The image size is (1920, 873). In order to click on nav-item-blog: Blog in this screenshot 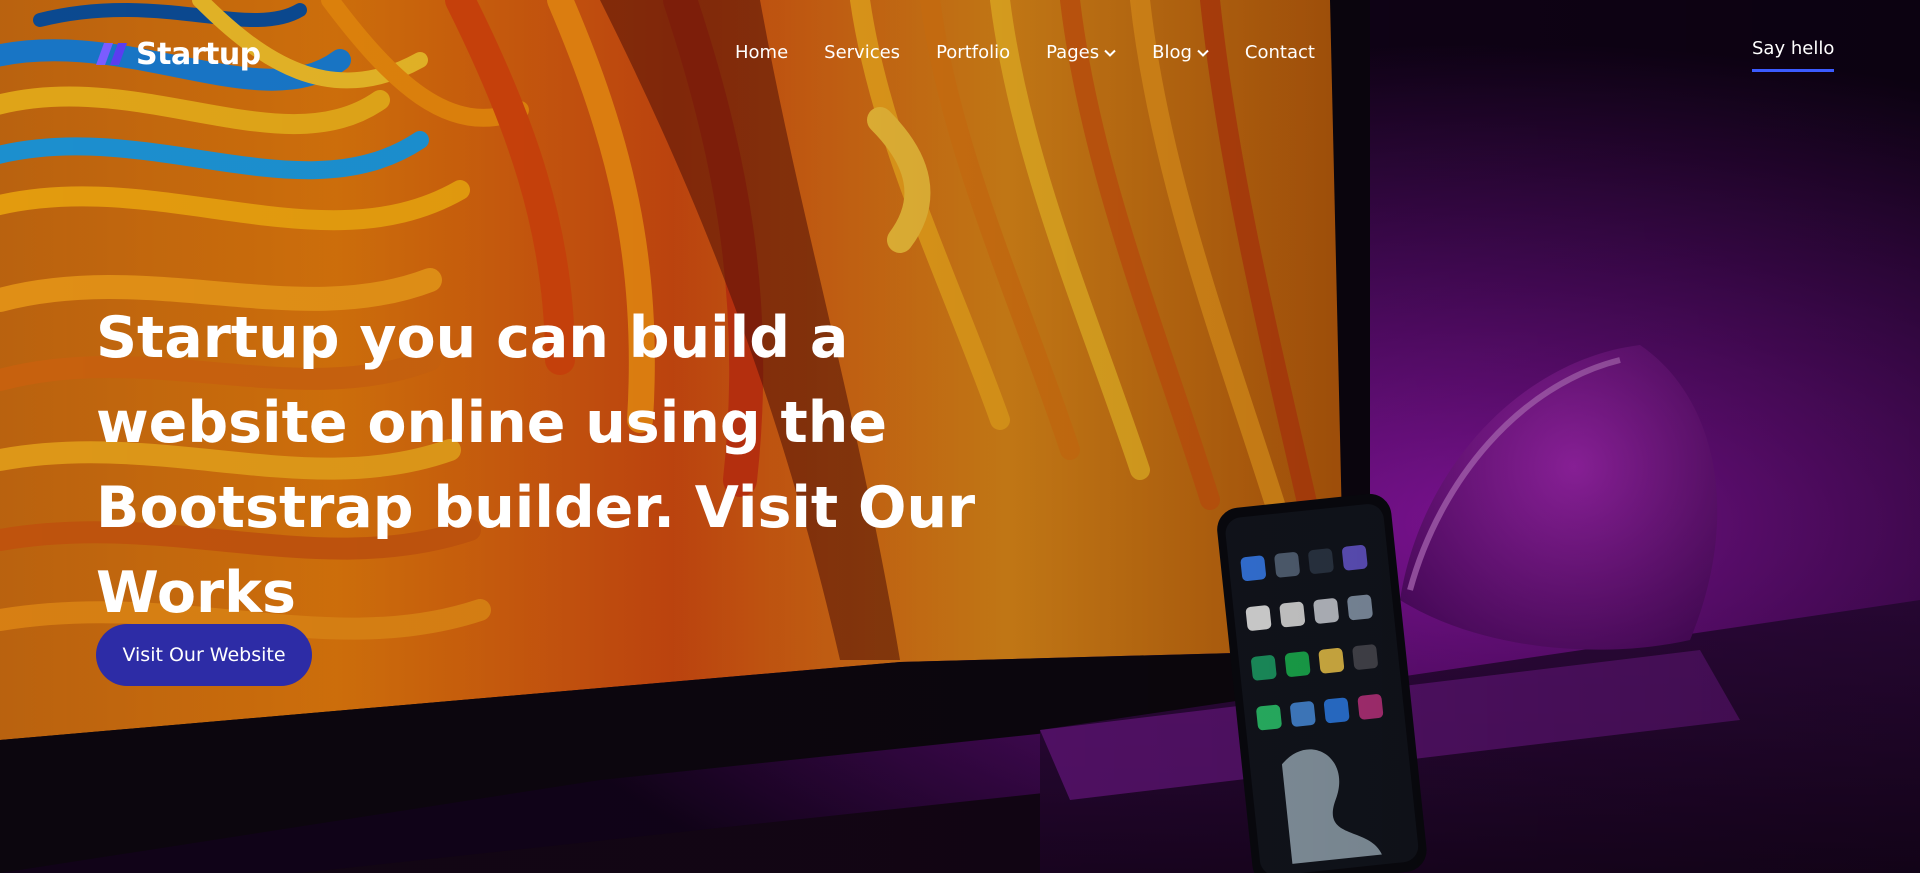, I will do `click(1180, 52)`.